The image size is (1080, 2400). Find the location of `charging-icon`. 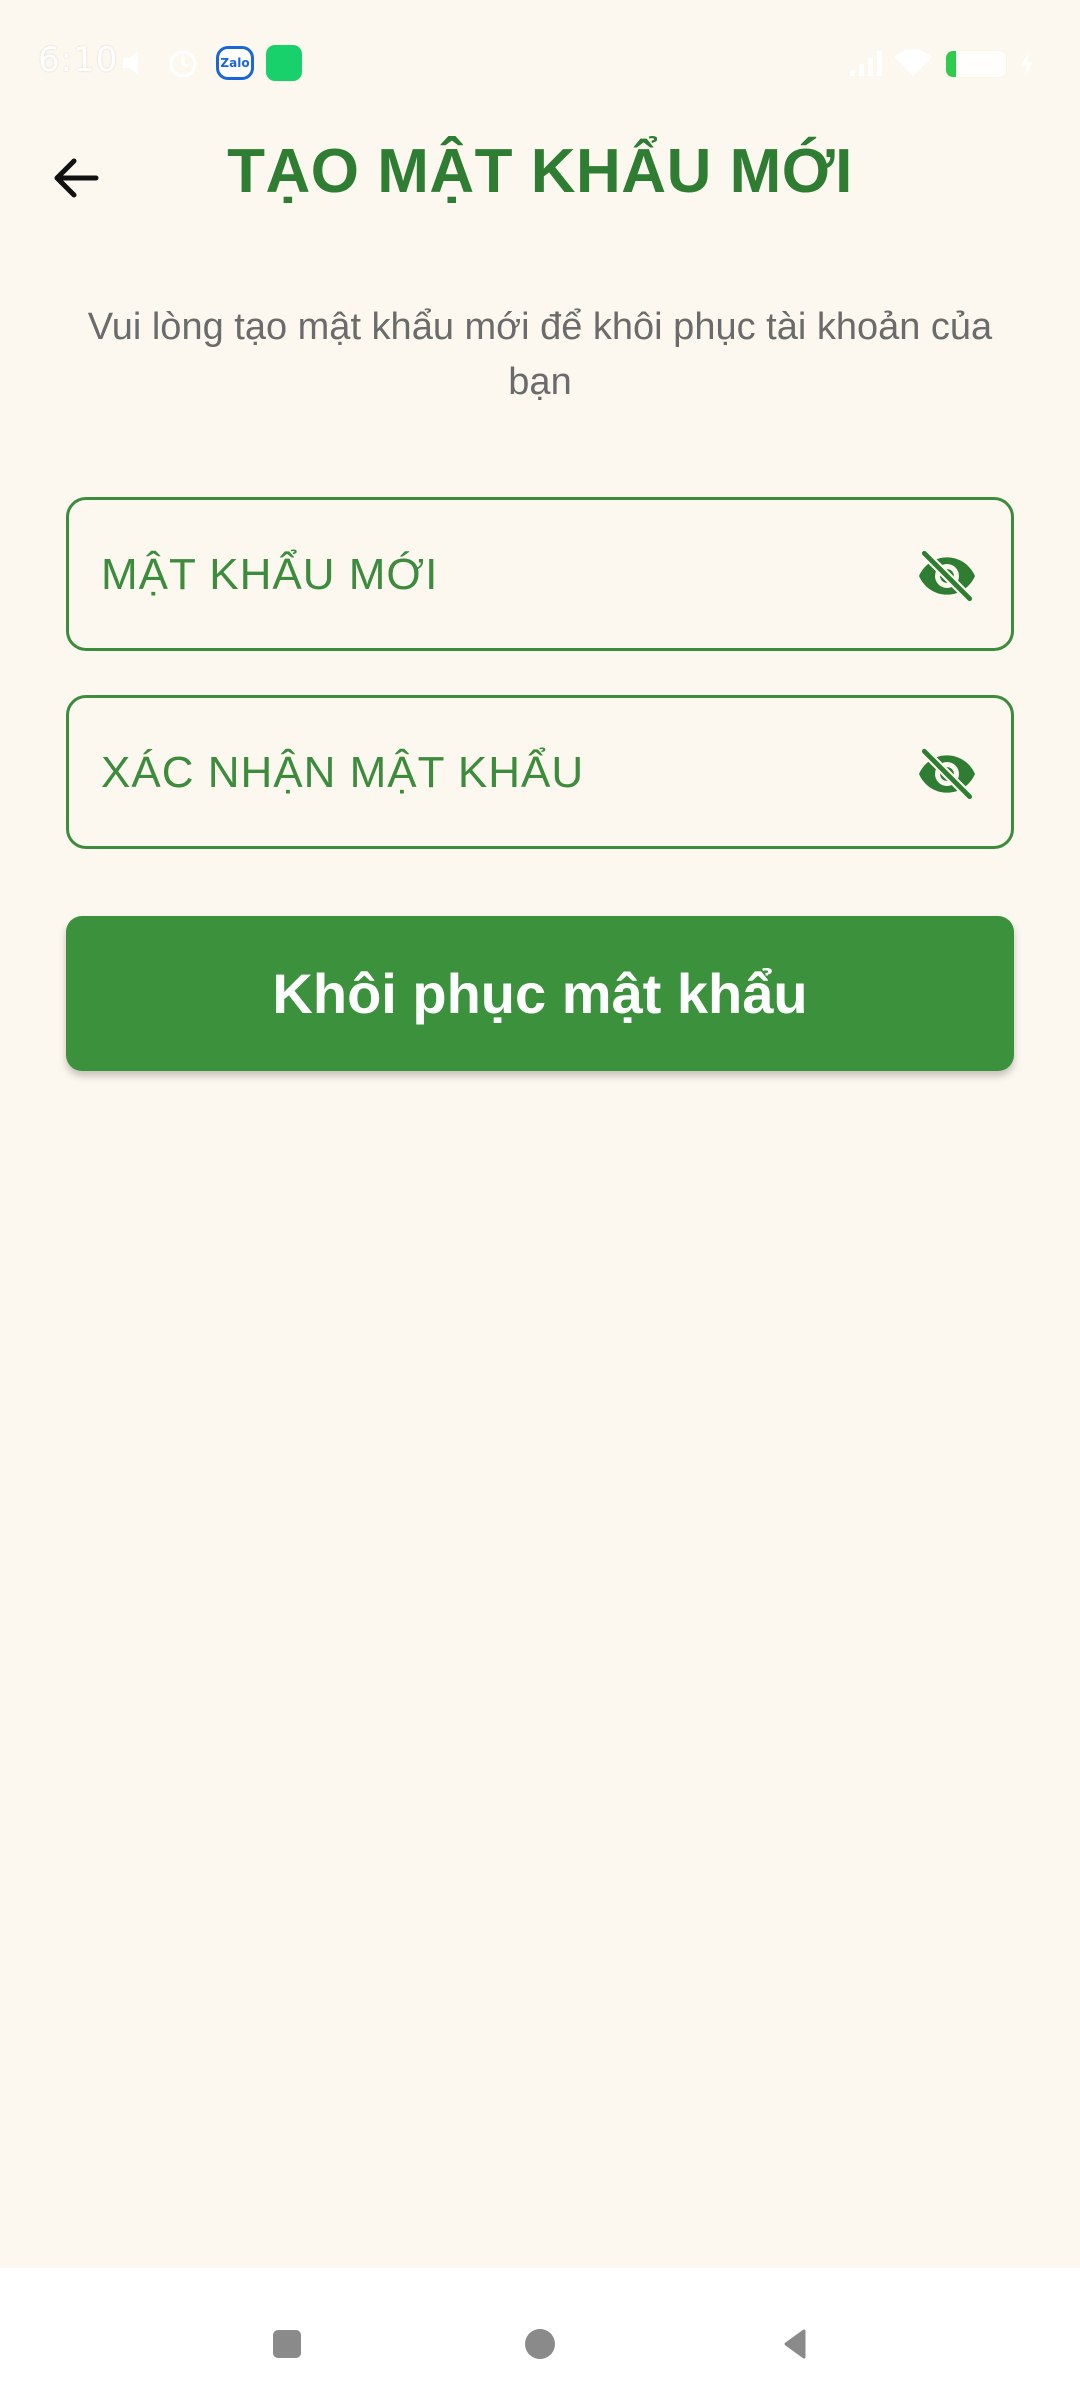

charging-icon is located at coordinates (1027, 66).